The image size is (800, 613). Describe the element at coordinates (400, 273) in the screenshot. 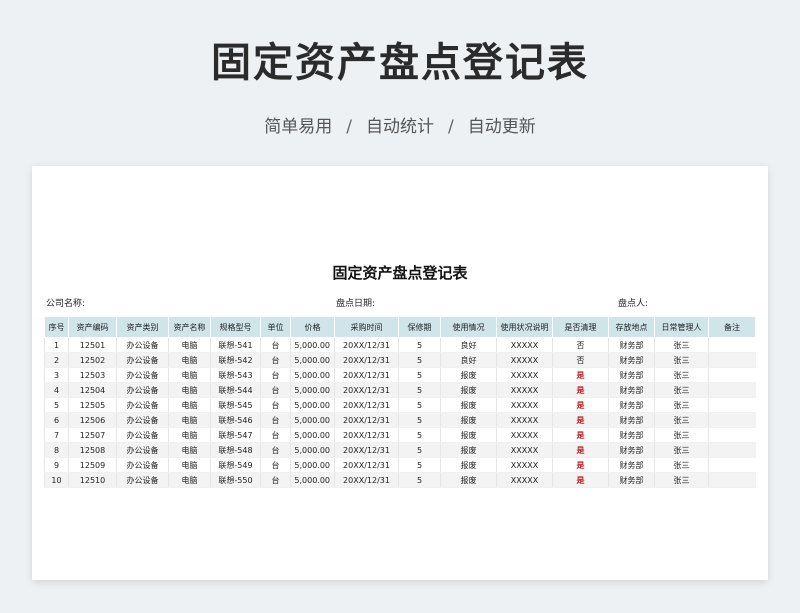

I see `sheet-title: 固定资产盘点登记表` at that location.